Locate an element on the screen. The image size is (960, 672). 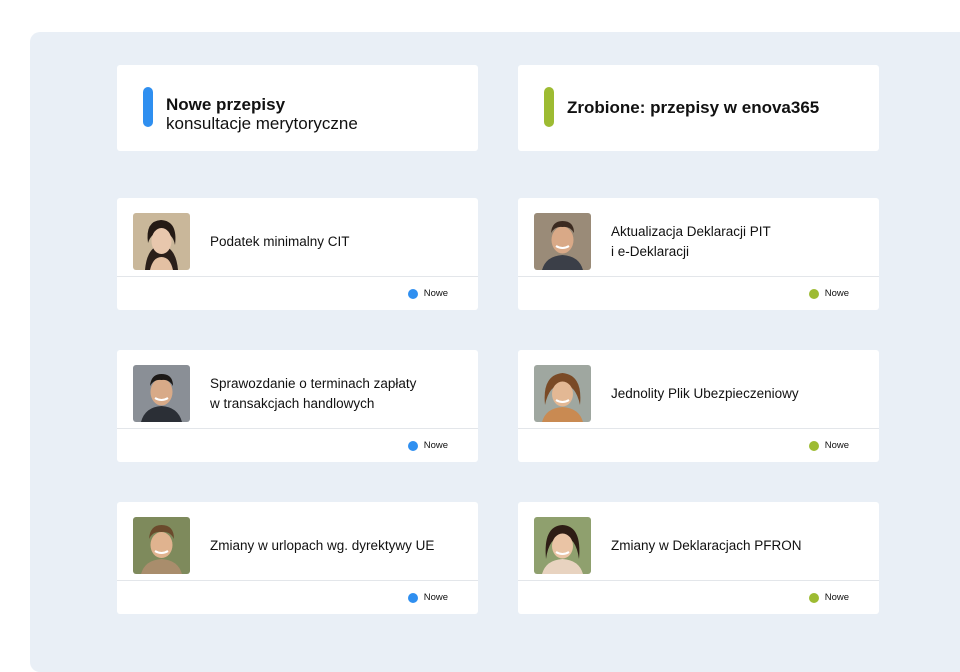
task-title-line: Podatek minimalny CIT is located at coordinates (280, 241).